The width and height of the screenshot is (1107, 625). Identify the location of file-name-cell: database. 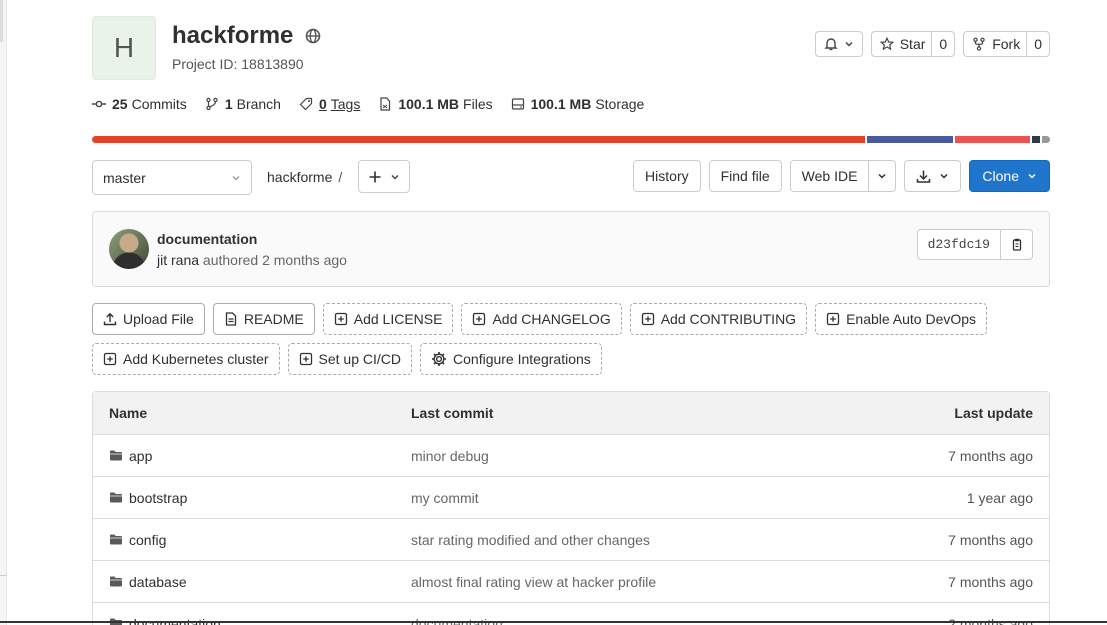
(252, 582).